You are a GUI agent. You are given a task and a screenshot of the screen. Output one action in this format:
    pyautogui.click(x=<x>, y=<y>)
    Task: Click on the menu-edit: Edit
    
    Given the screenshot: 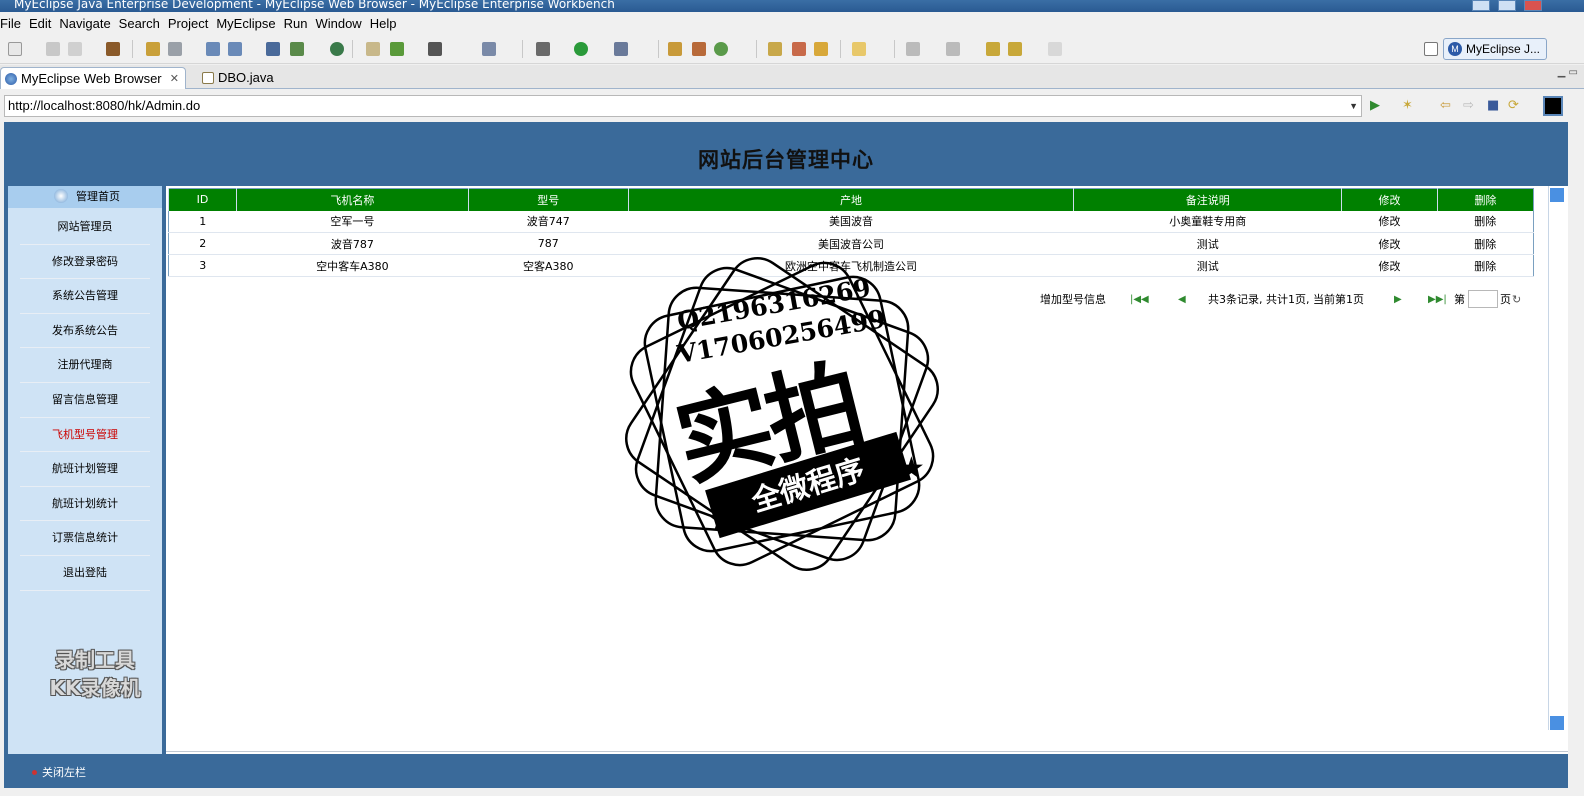 What is the action you would take?
    pyautogui.click(x=44, y=23)
    